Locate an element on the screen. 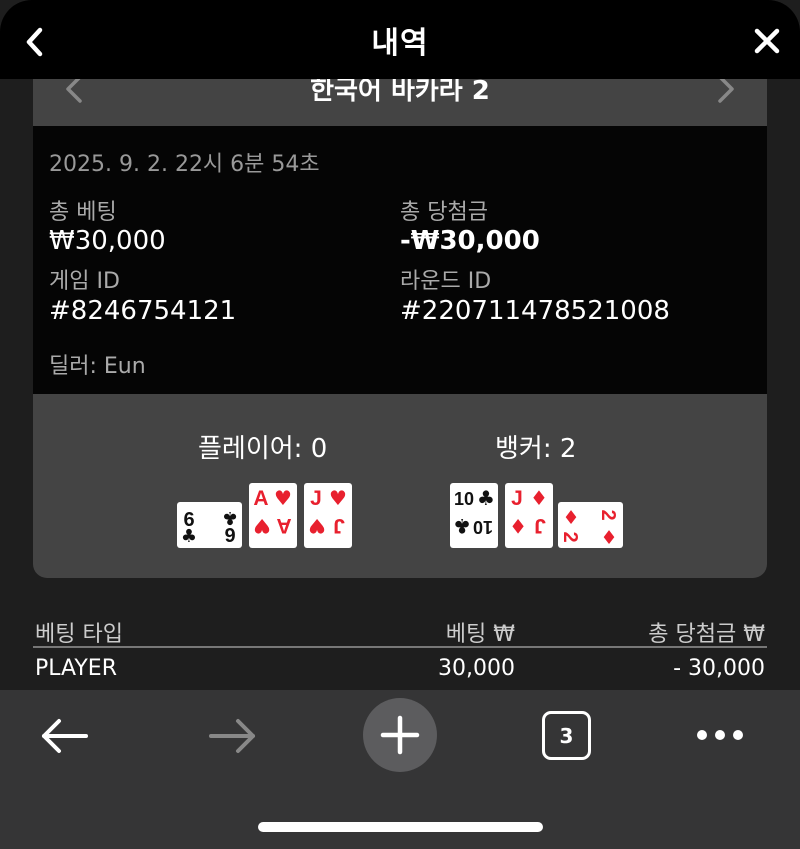 This screenshot has width=800, height=849. col-bet-amount: 베팅 ₩ is located at coordinates (480, 634).